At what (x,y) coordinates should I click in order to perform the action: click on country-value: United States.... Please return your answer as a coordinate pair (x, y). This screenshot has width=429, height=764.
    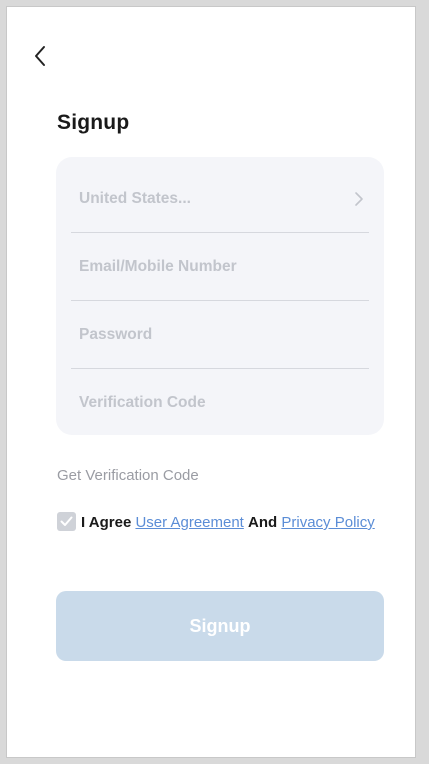
    Looking at the image, I should click on (135, 198).